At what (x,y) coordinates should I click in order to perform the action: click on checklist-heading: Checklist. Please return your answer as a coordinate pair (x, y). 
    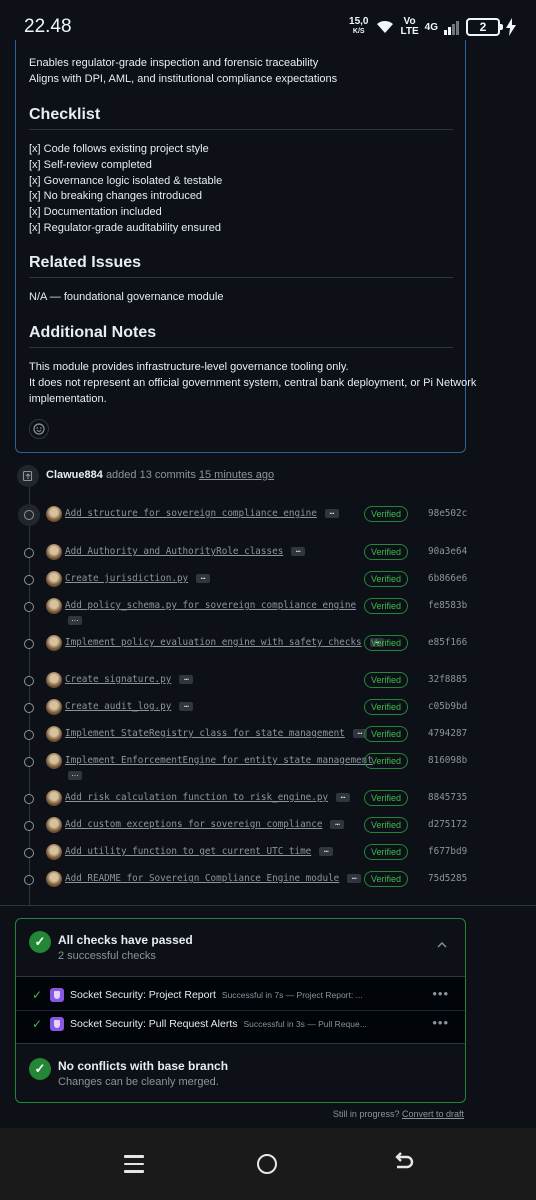
    Looking at the image, I should click on (65, 114).